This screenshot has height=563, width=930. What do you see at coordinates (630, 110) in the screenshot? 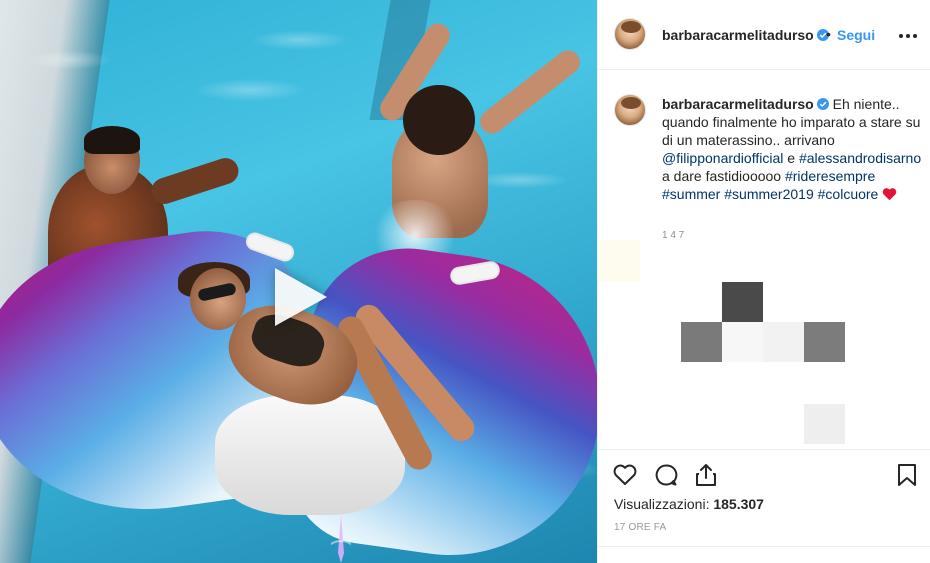
I see `caption-avatar` at bounding box center [630, 110].